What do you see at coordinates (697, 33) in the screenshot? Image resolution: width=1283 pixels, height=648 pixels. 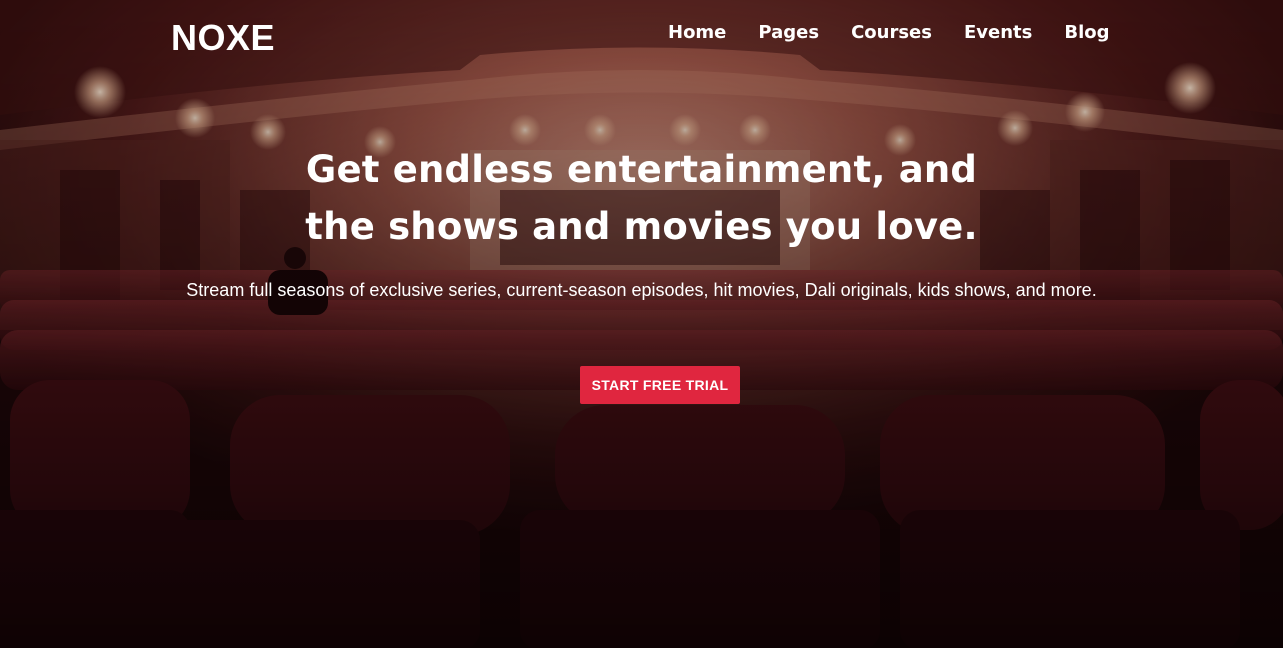 I see `nav-link-home: Home` at bounding box center [697, 33].